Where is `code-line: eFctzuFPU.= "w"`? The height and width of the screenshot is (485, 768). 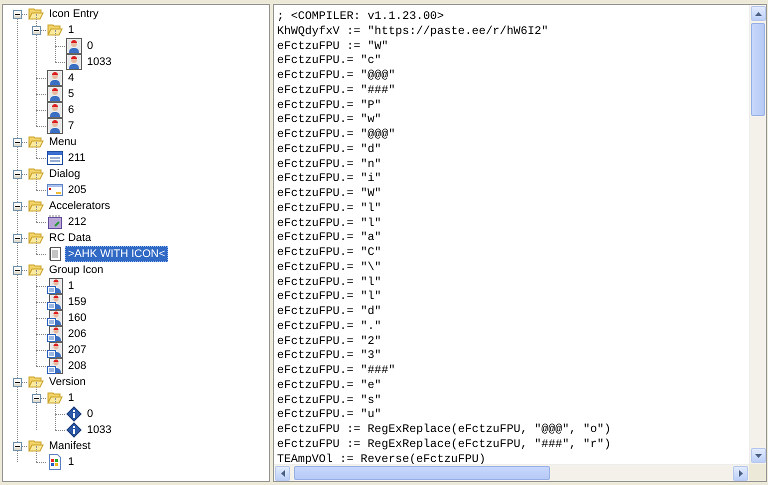
code-line: eFctzuFPU.= "w" is located at coordinates (329, 120).